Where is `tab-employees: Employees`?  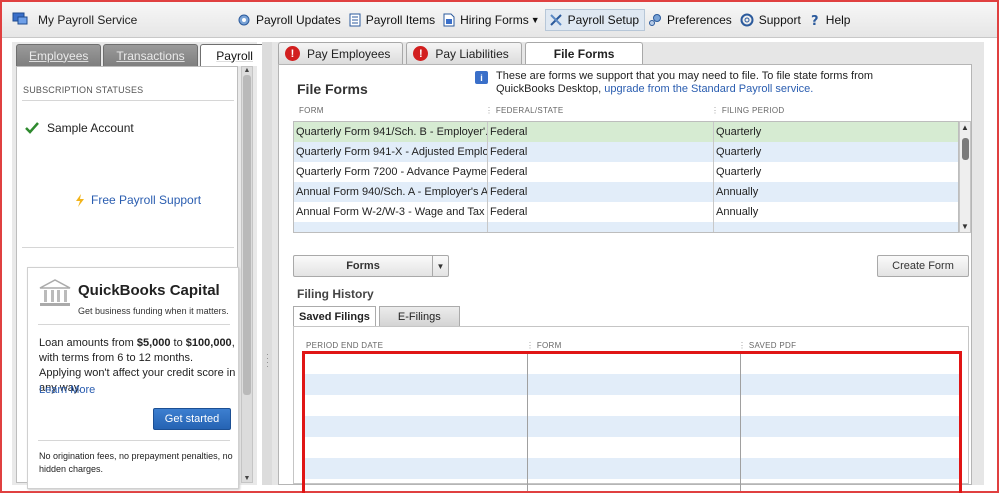
tab-employees: Employees is located at coordinates (59, 55).